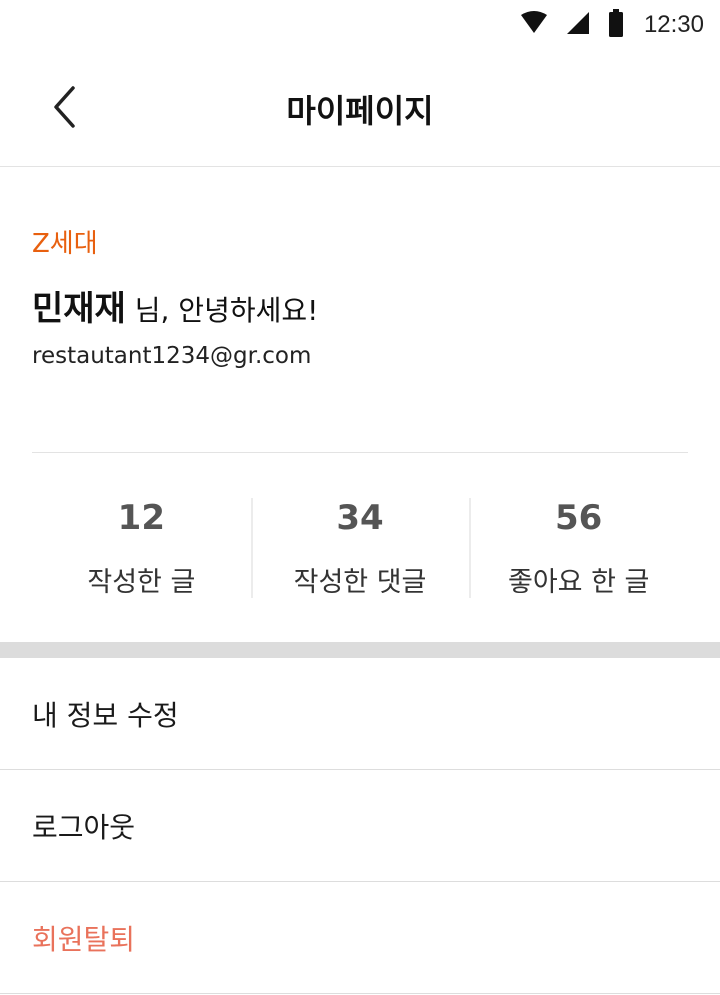  What do you see at coordinates (579, 518) in the screenshot?
I see `stat-value: 56` at bounding box center [579, 518].